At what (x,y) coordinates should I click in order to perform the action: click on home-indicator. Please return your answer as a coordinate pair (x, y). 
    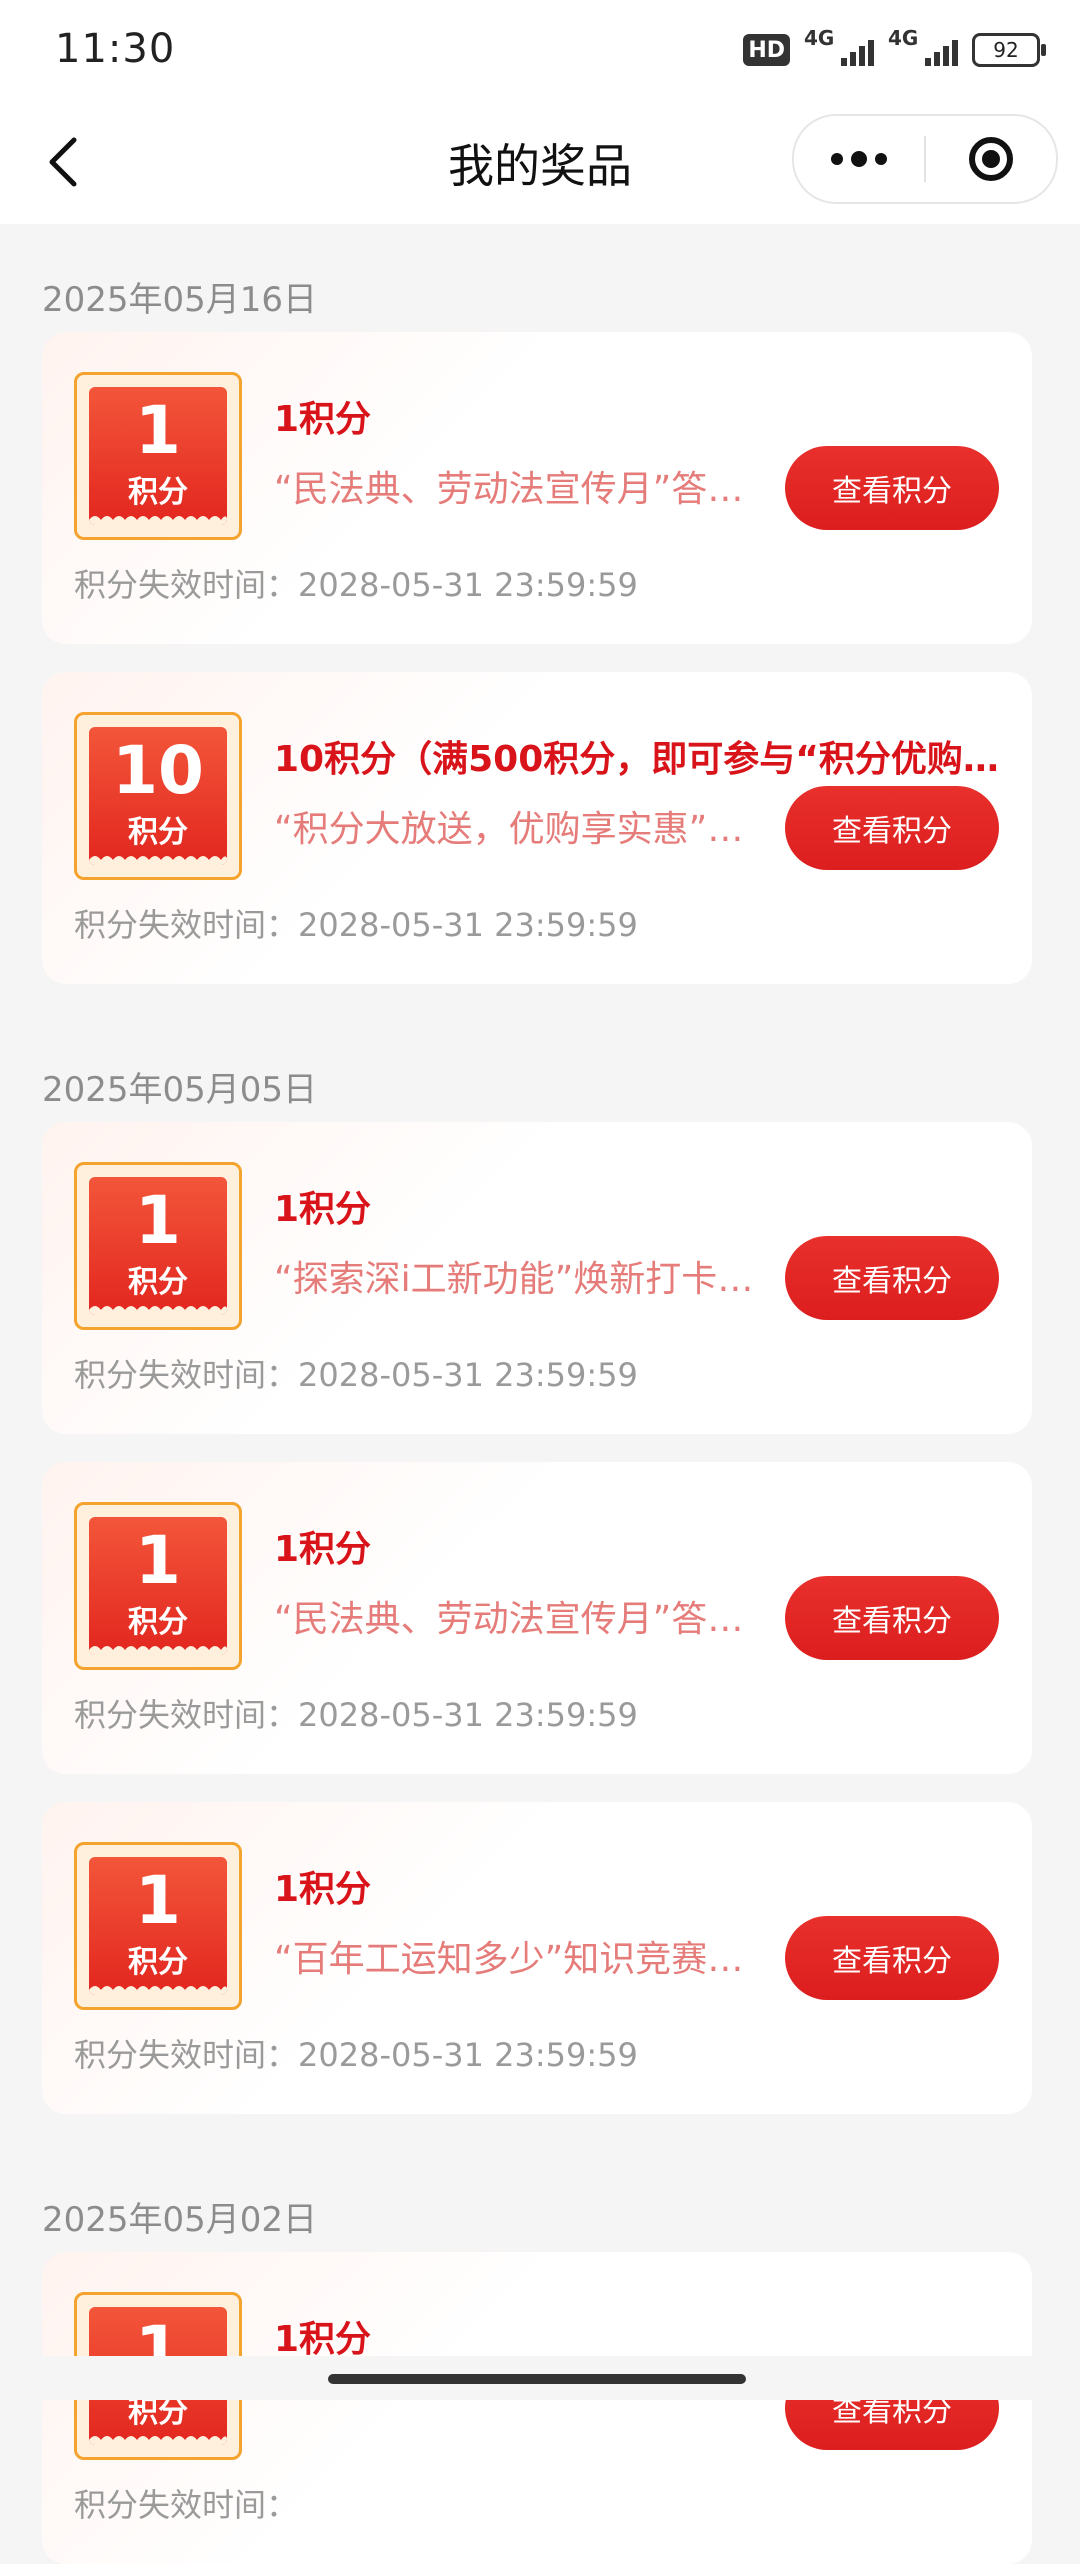
    Looking at the image, I should click on (537, 2379).